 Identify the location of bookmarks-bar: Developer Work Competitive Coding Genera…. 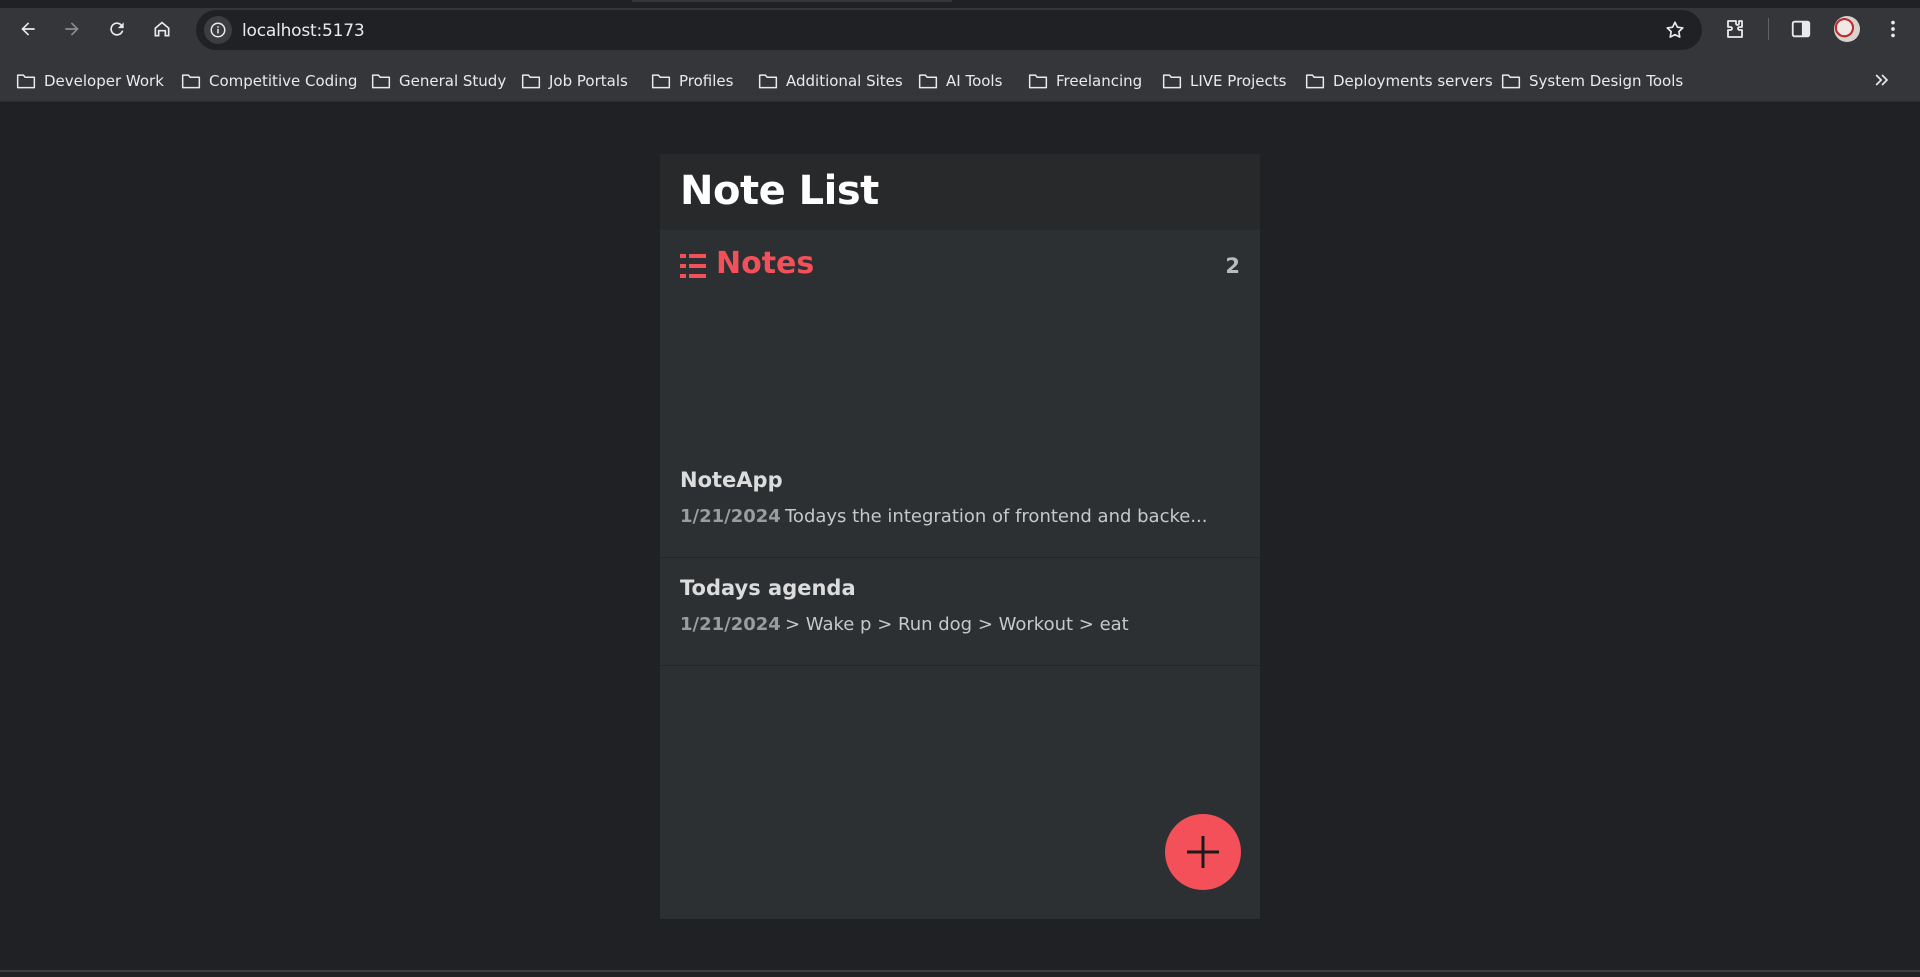
(960, 81).